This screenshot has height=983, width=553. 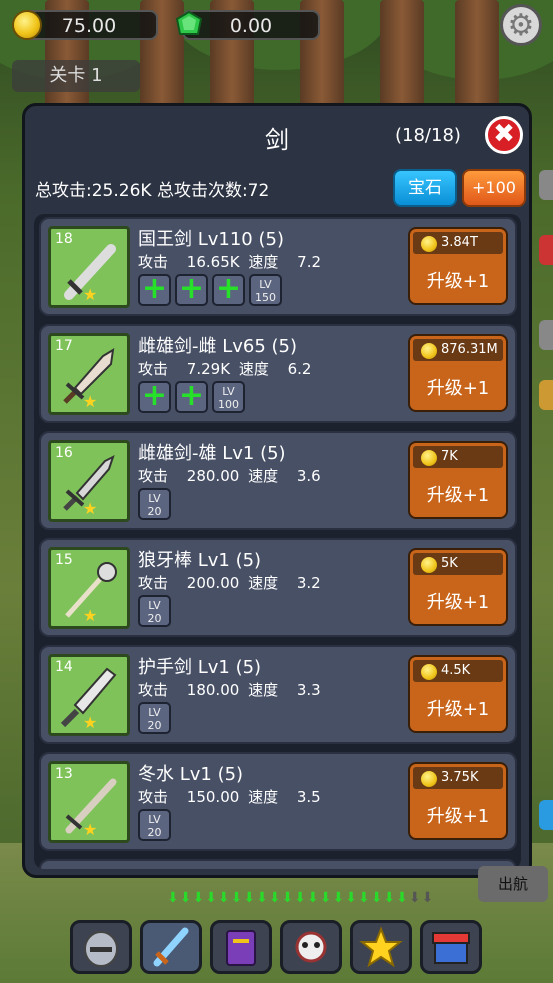 What do you see at coordinates (513, 884) in the screenshot?
I see `exit-button: 出航` at bounding box center [513, 884].